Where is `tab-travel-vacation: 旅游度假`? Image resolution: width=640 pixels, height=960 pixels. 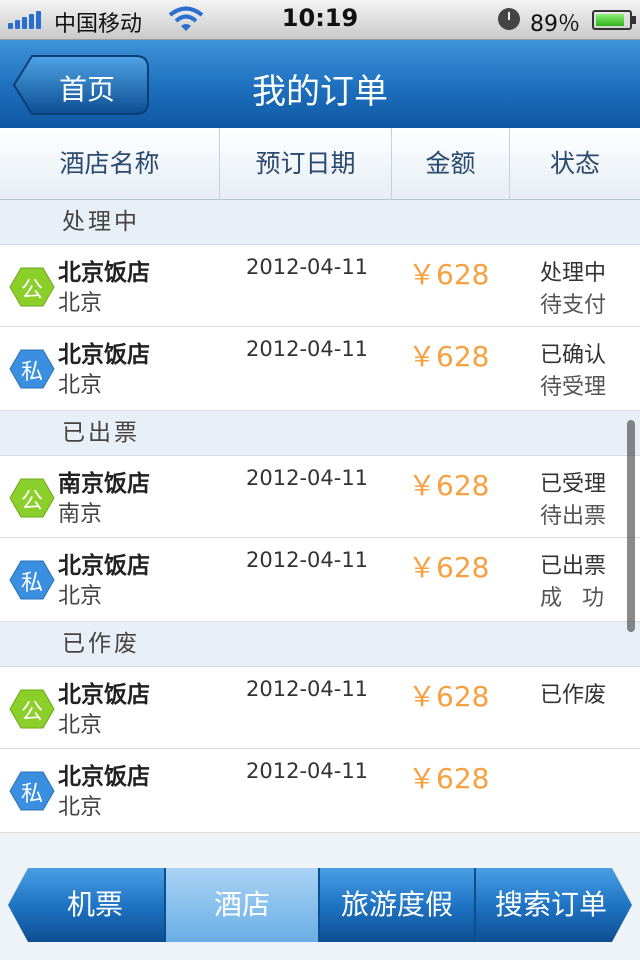
tab-travel-vacation: 旅游度假 is located at coordinates (397, 905).